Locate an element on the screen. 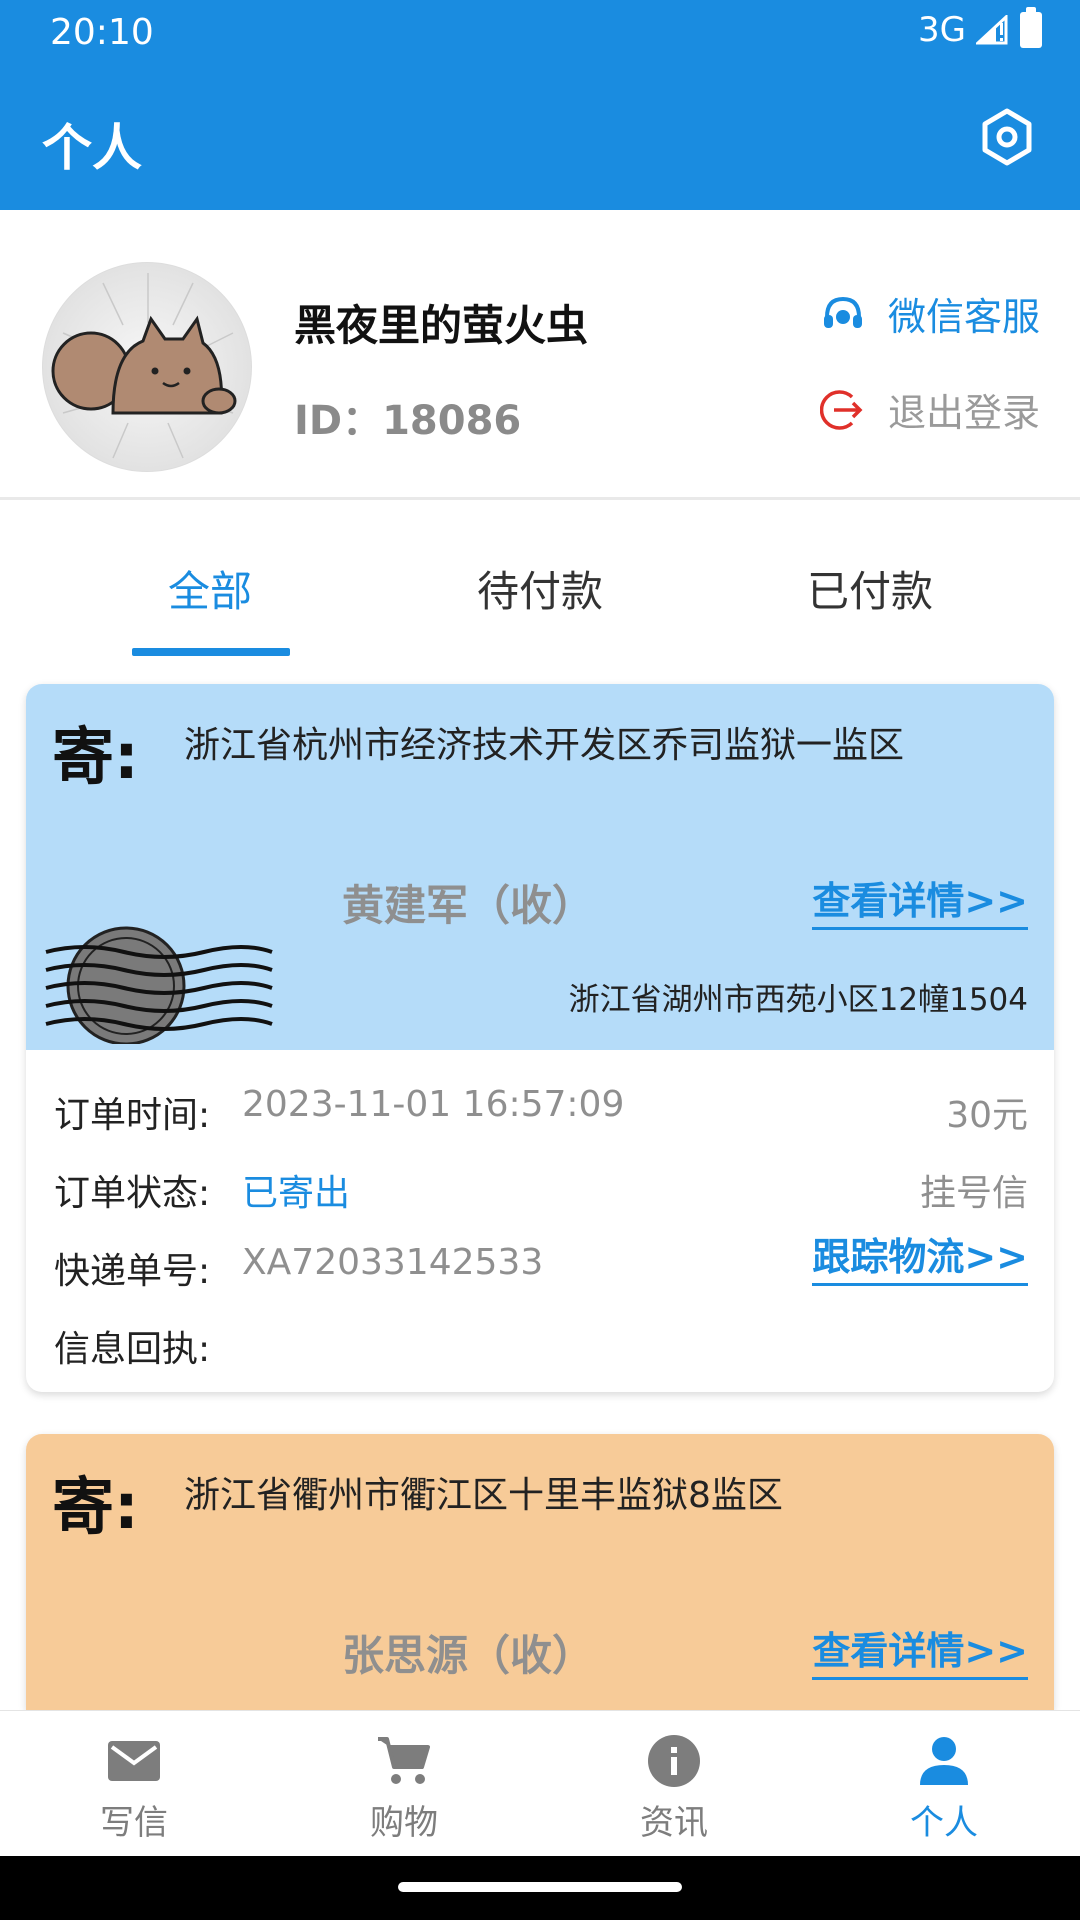 The width and height of the screenshot is (1080, 1920). person-icon is located at coordinates (944, 1761).